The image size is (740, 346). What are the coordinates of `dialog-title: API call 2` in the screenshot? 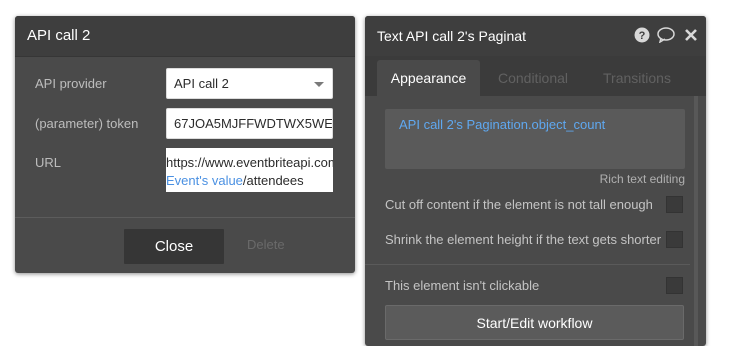 It's located at (59, 35).